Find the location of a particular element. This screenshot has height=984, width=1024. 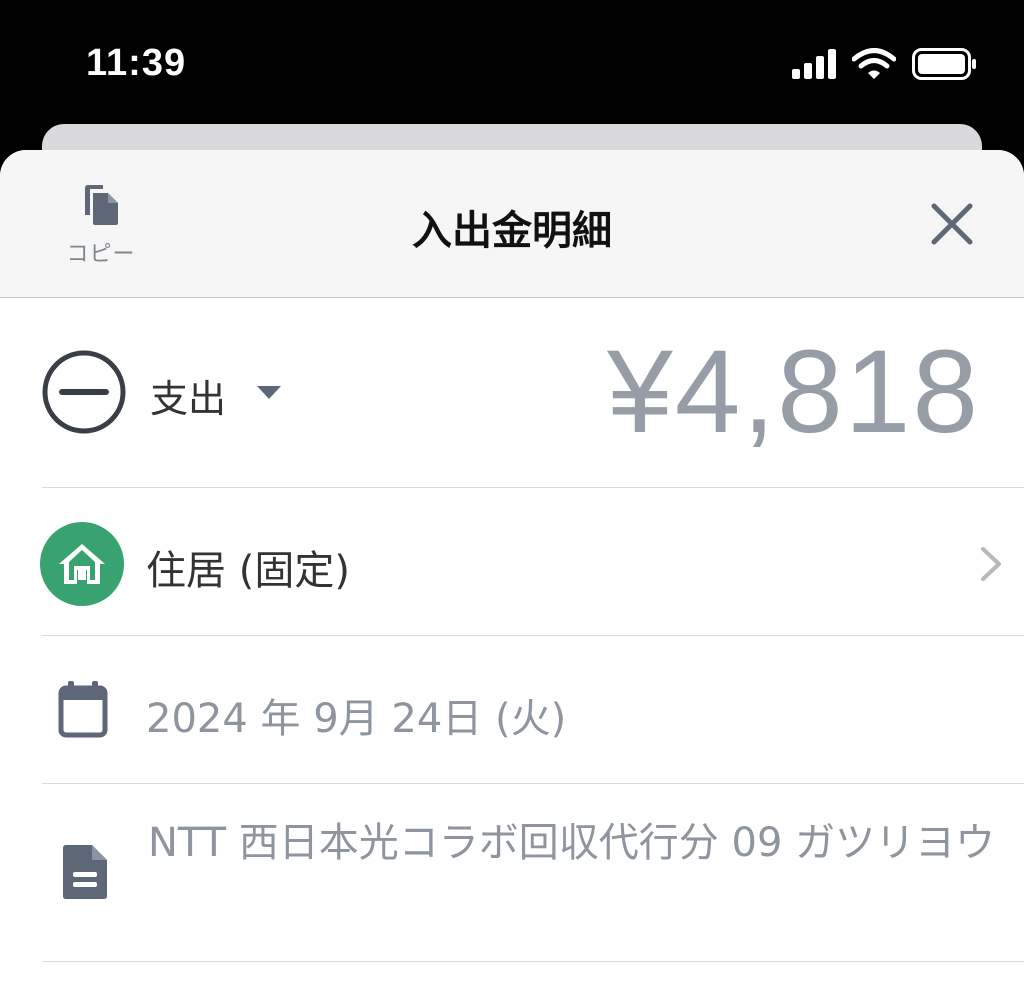

date-label: 2024 年 9月 24日 (火) is located at coordinates (356, 719).